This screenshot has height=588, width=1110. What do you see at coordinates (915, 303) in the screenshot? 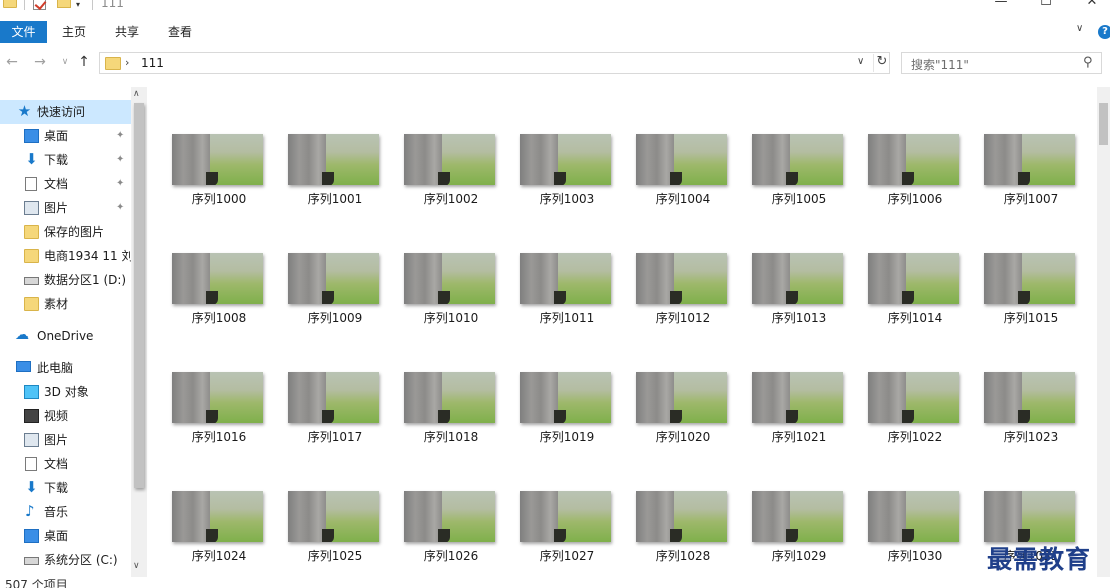
I see `file-item: 序列1014` at bounding box center [915, 303].